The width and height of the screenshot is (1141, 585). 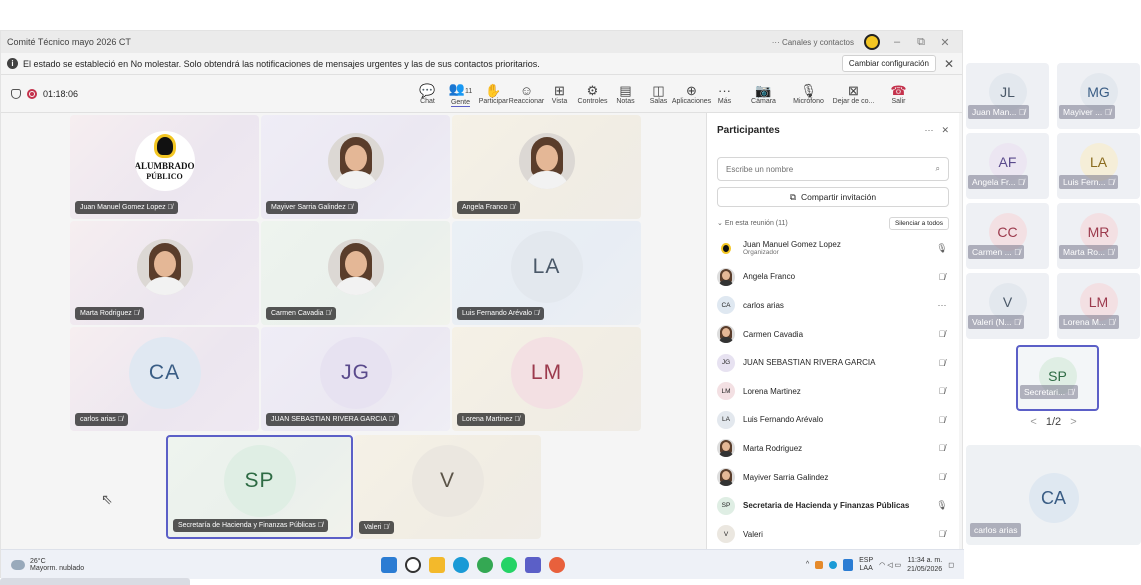 I want to click on participant-list-item: Angela Franco 🎙̸, so click(x=833, y=277).